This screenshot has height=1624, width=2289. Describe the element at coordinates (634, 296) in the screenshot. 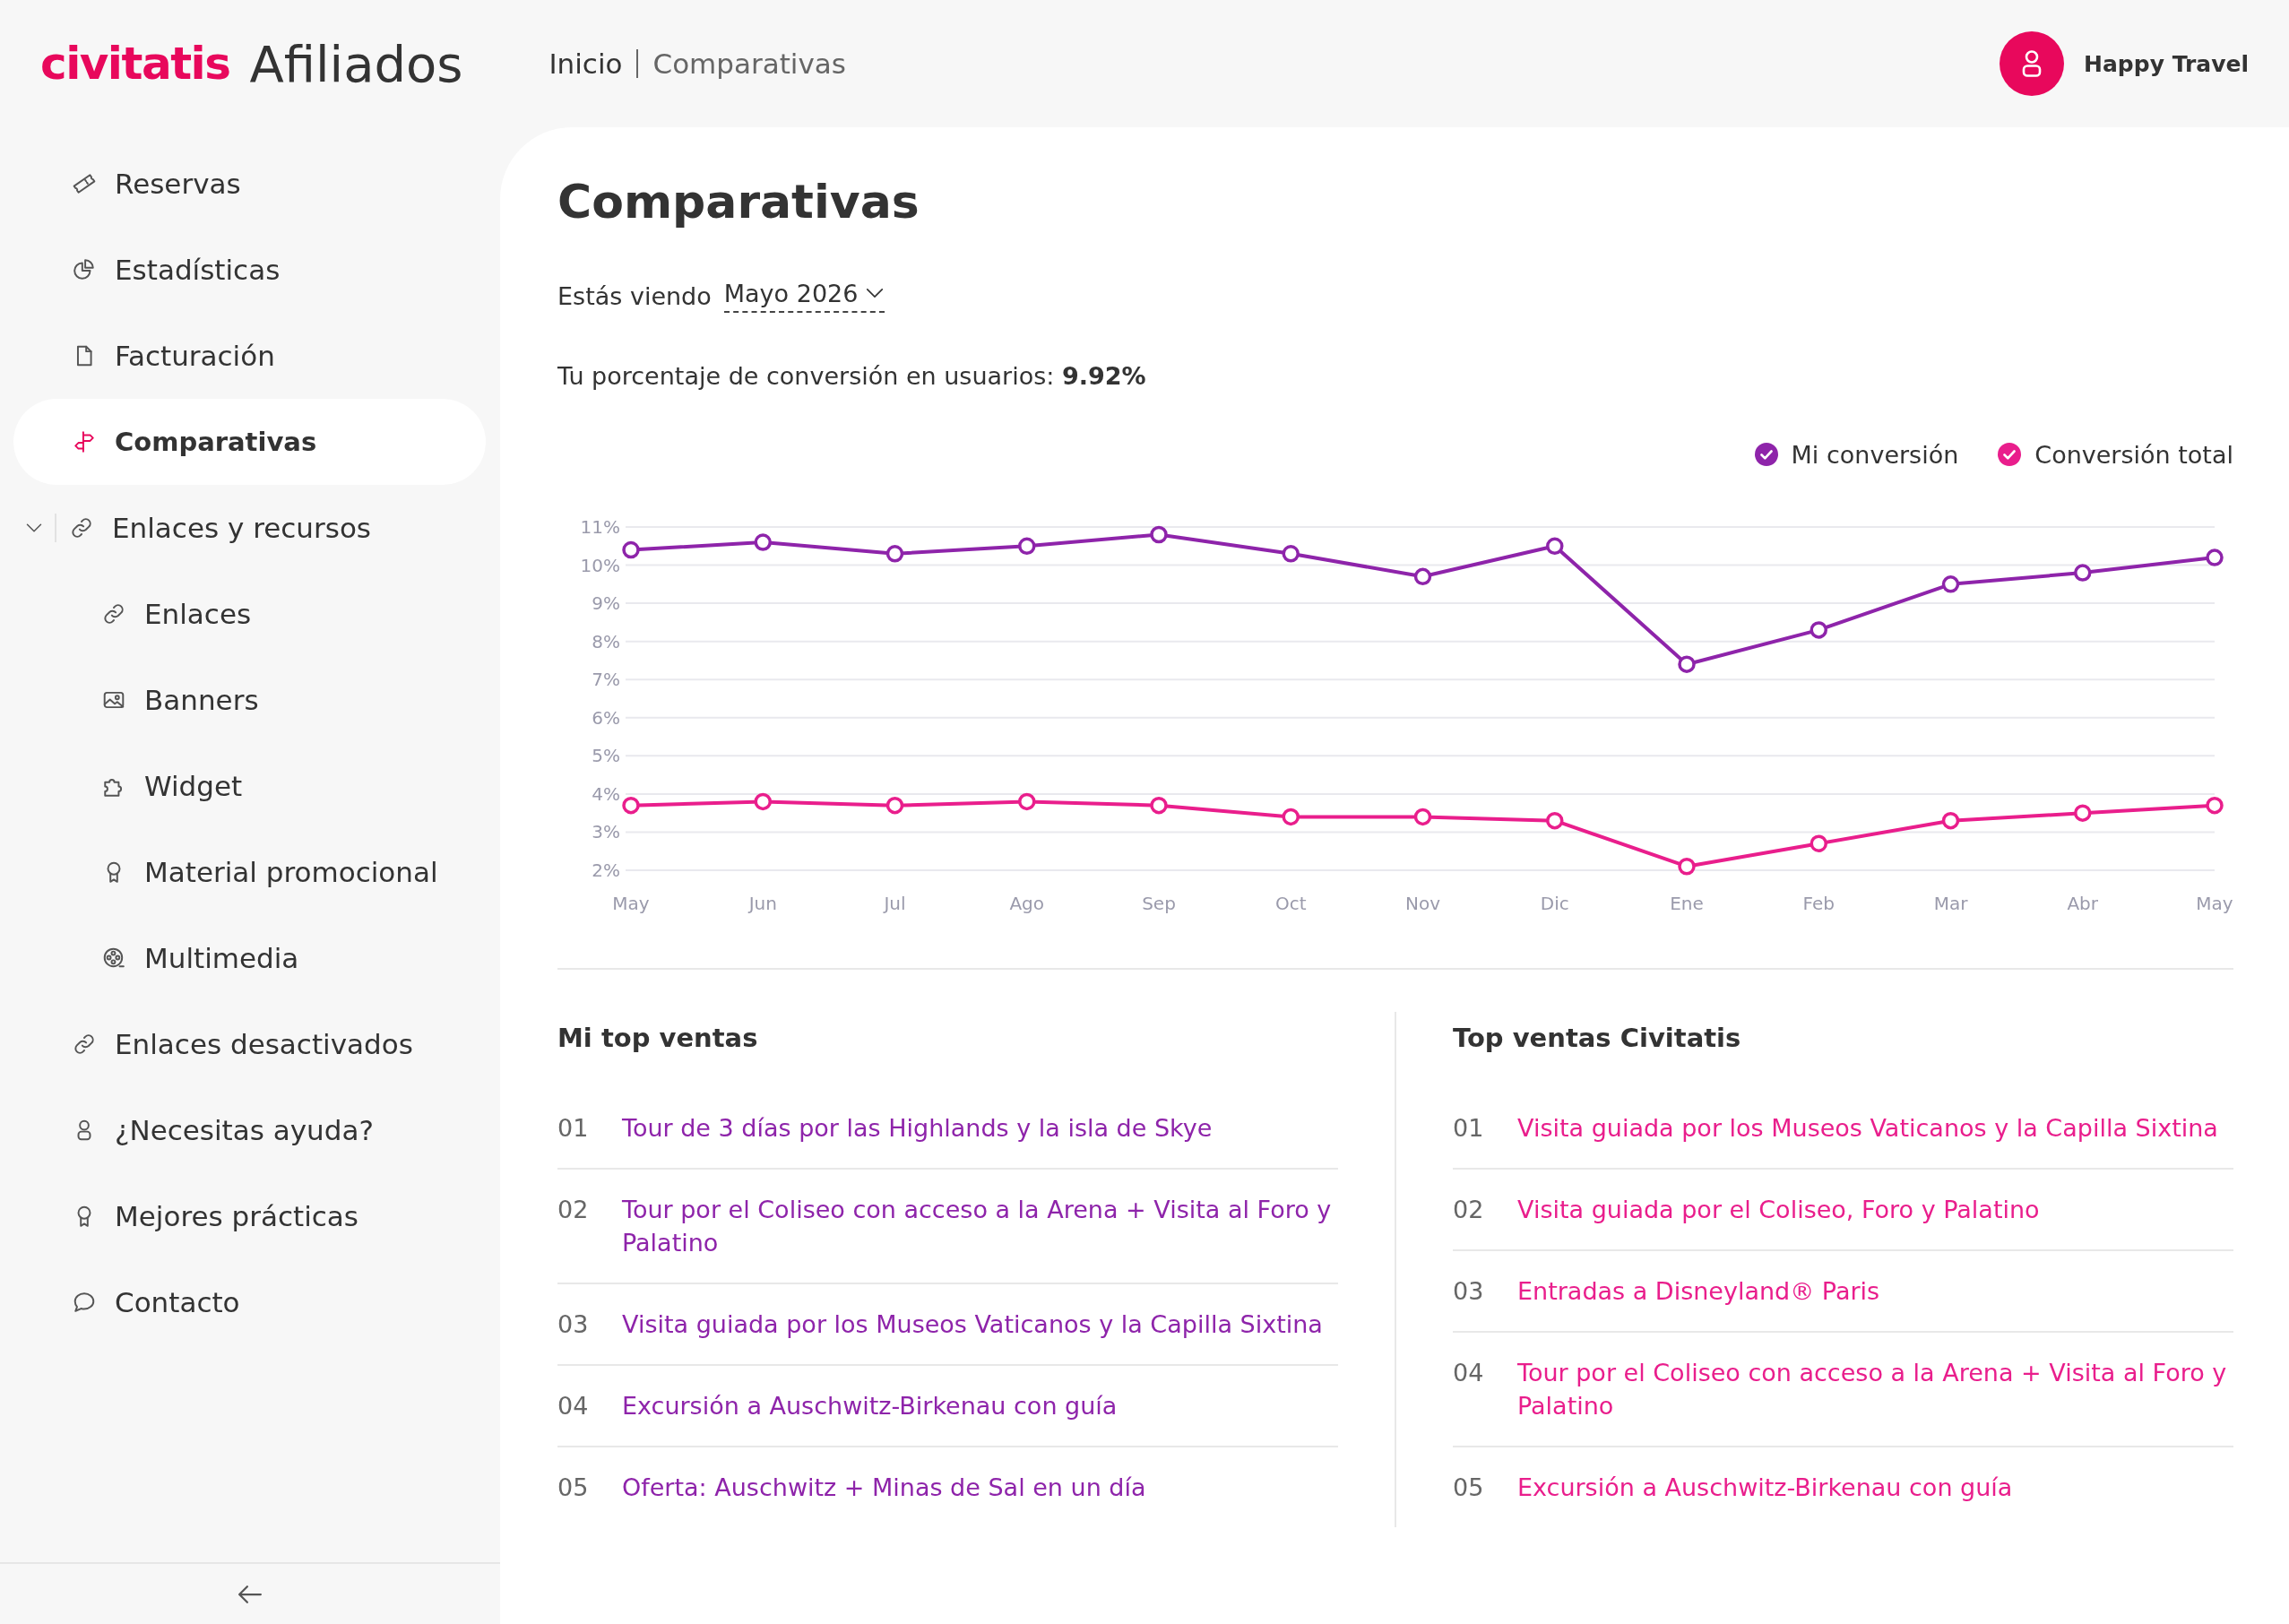

I see `period-label: Estás viendo` at that location.